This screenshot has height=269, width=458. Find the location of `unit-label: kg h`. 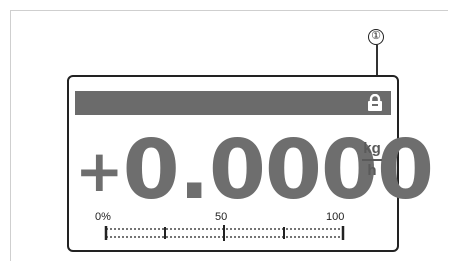

unit-label: kg h is located at coordinates (372, 160).